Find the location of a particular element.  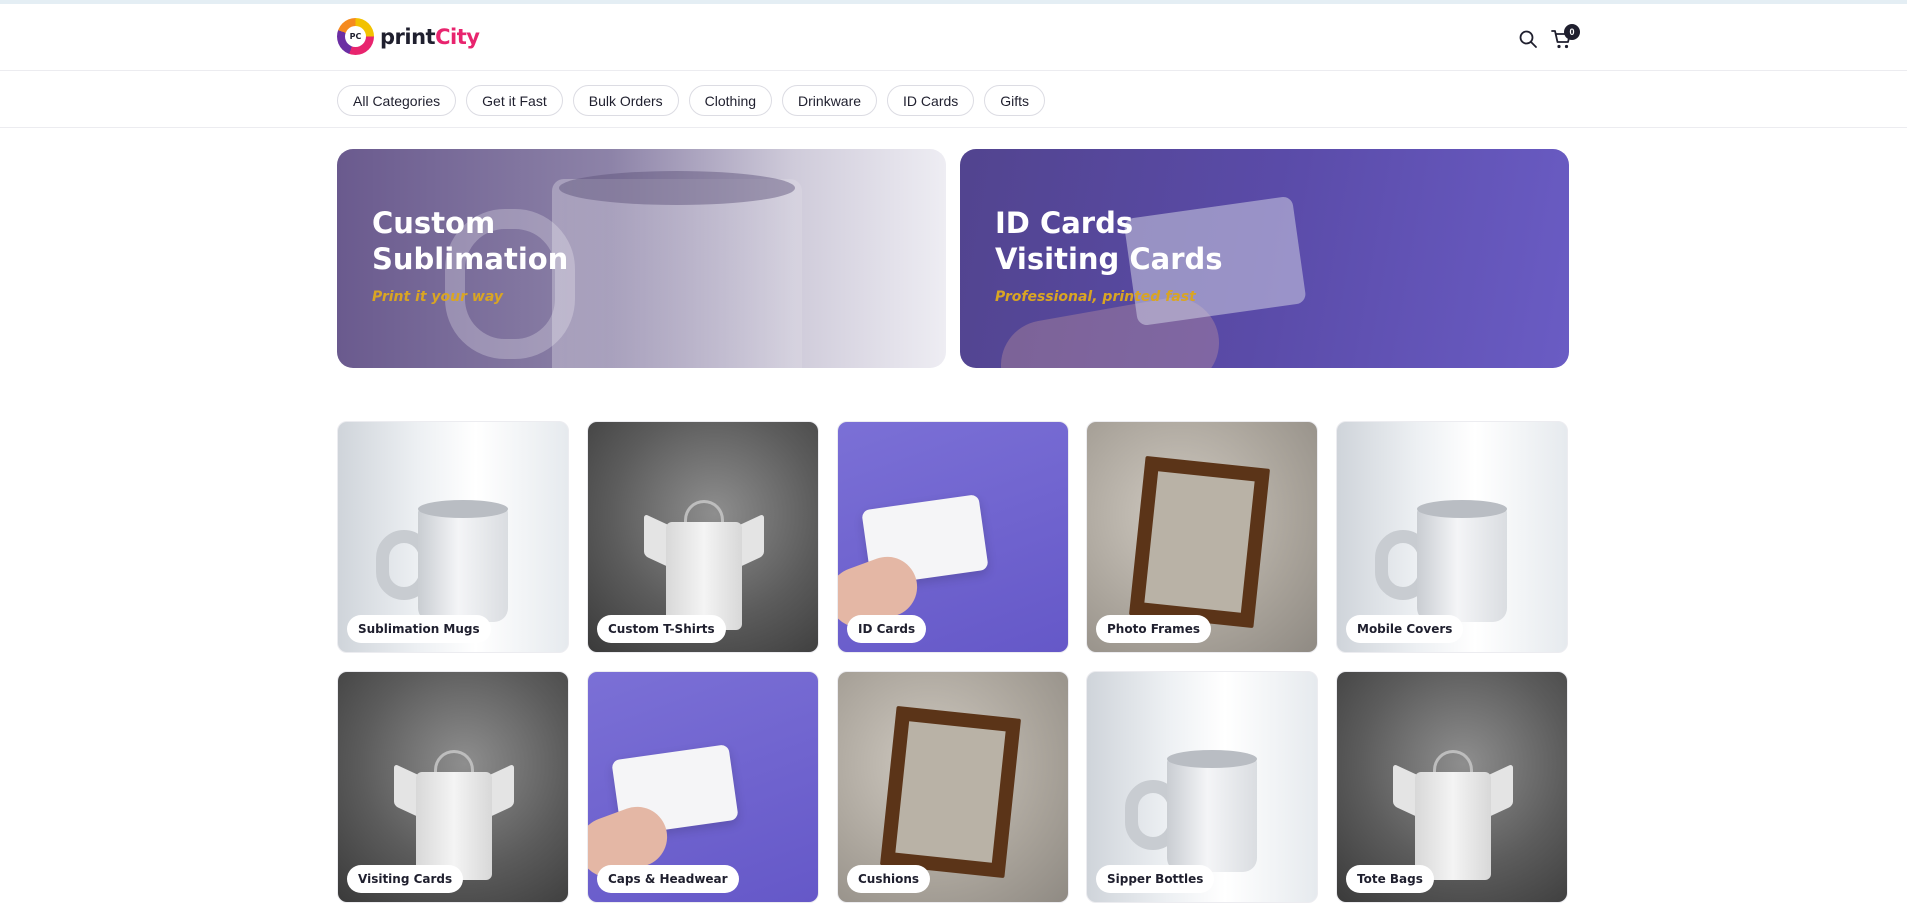

category-pill-clothing: Clothing is located at coordinates (730, 100).